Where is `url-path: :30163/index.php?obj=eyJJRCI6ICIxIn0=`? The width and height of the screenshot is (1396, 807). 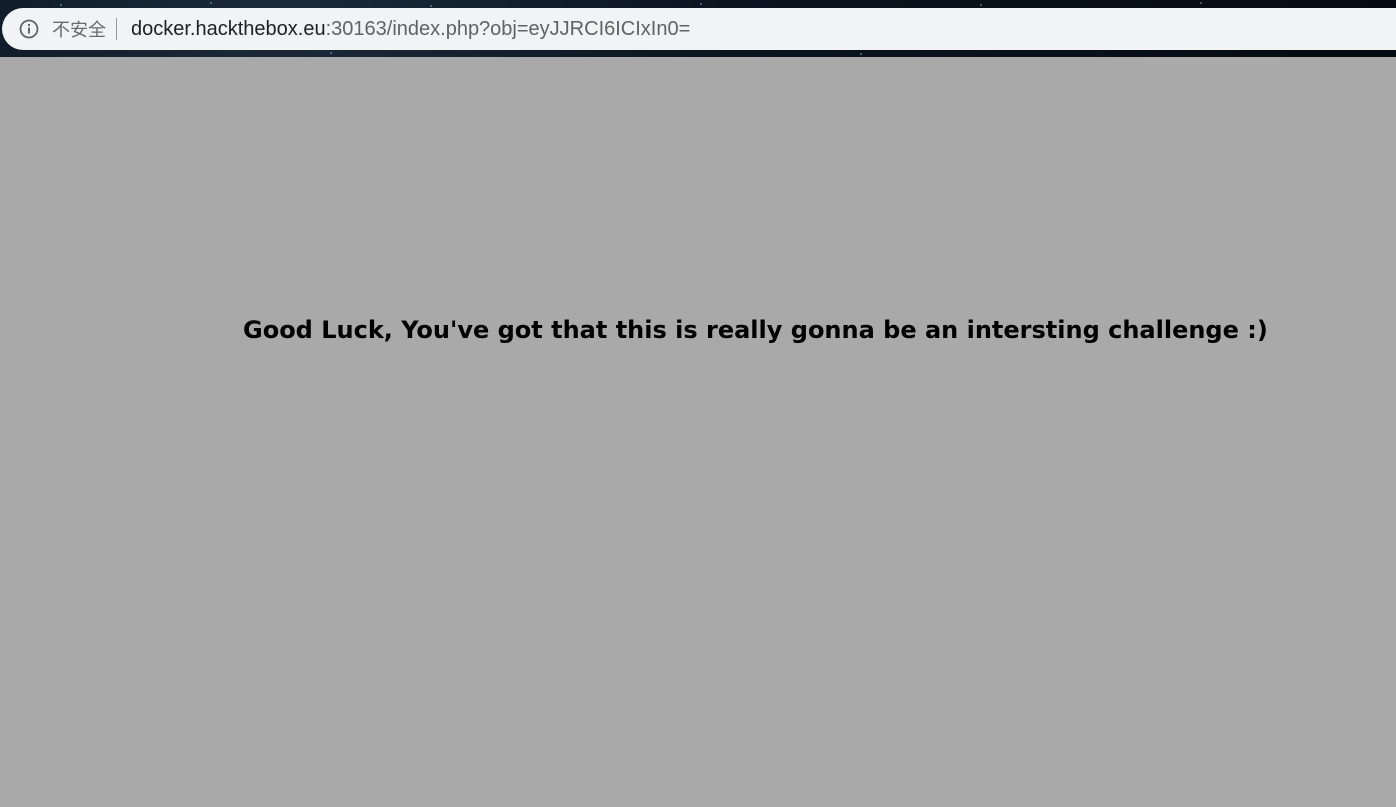 url-path: :30163/index.php?obj=eyJJRCI6ICIxIn0= is located at coordinates (508, 28).